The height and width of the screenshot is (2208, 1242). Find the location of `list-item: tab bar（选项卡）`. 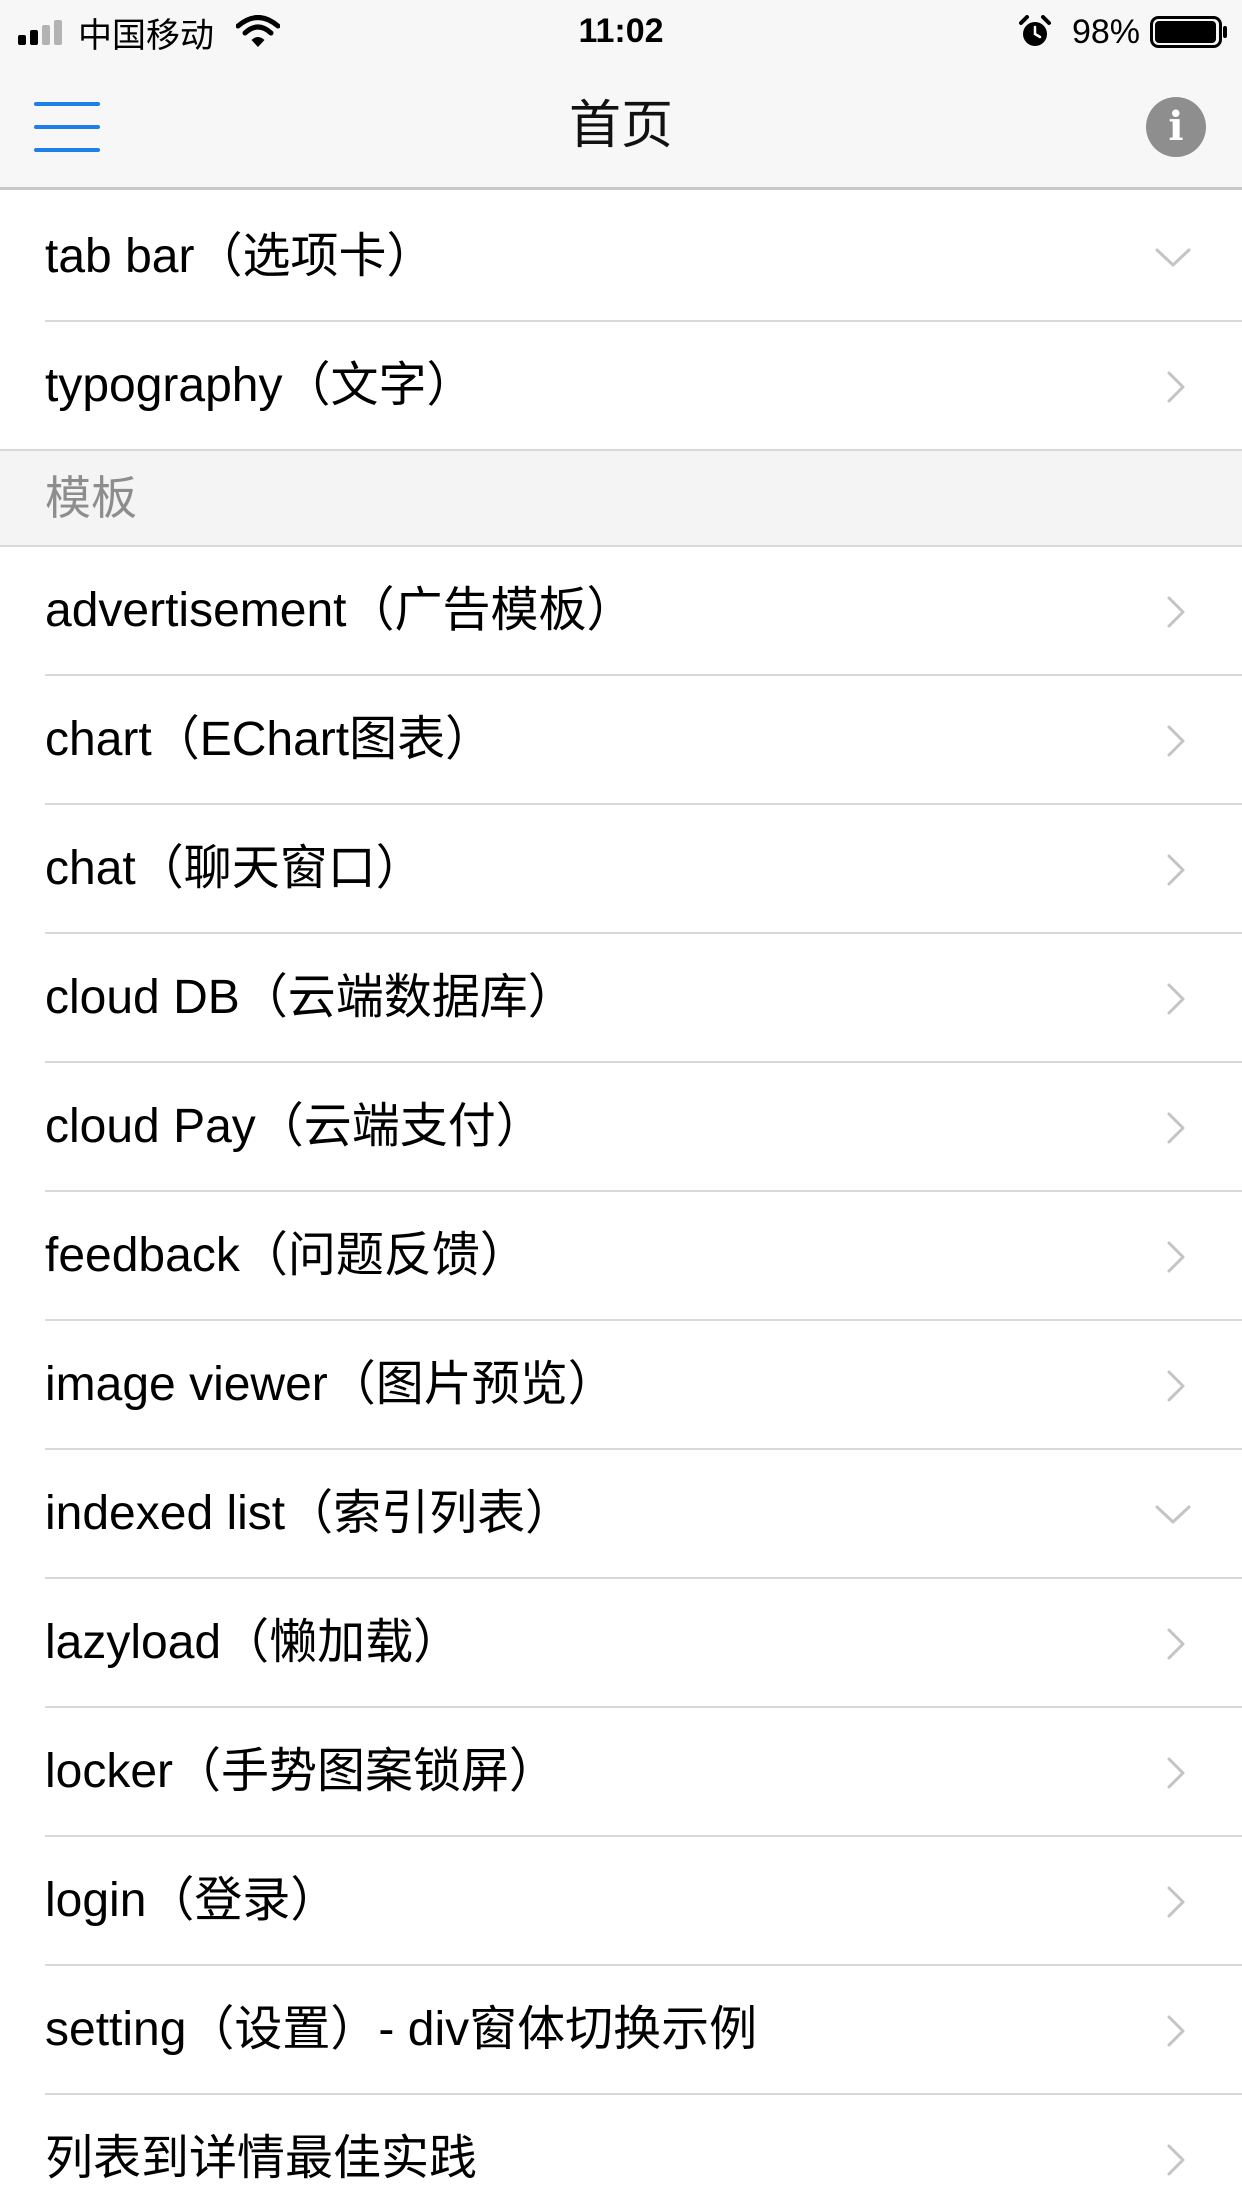

list-item: tab bar（选项卡） is located at coordinates (621, 257).